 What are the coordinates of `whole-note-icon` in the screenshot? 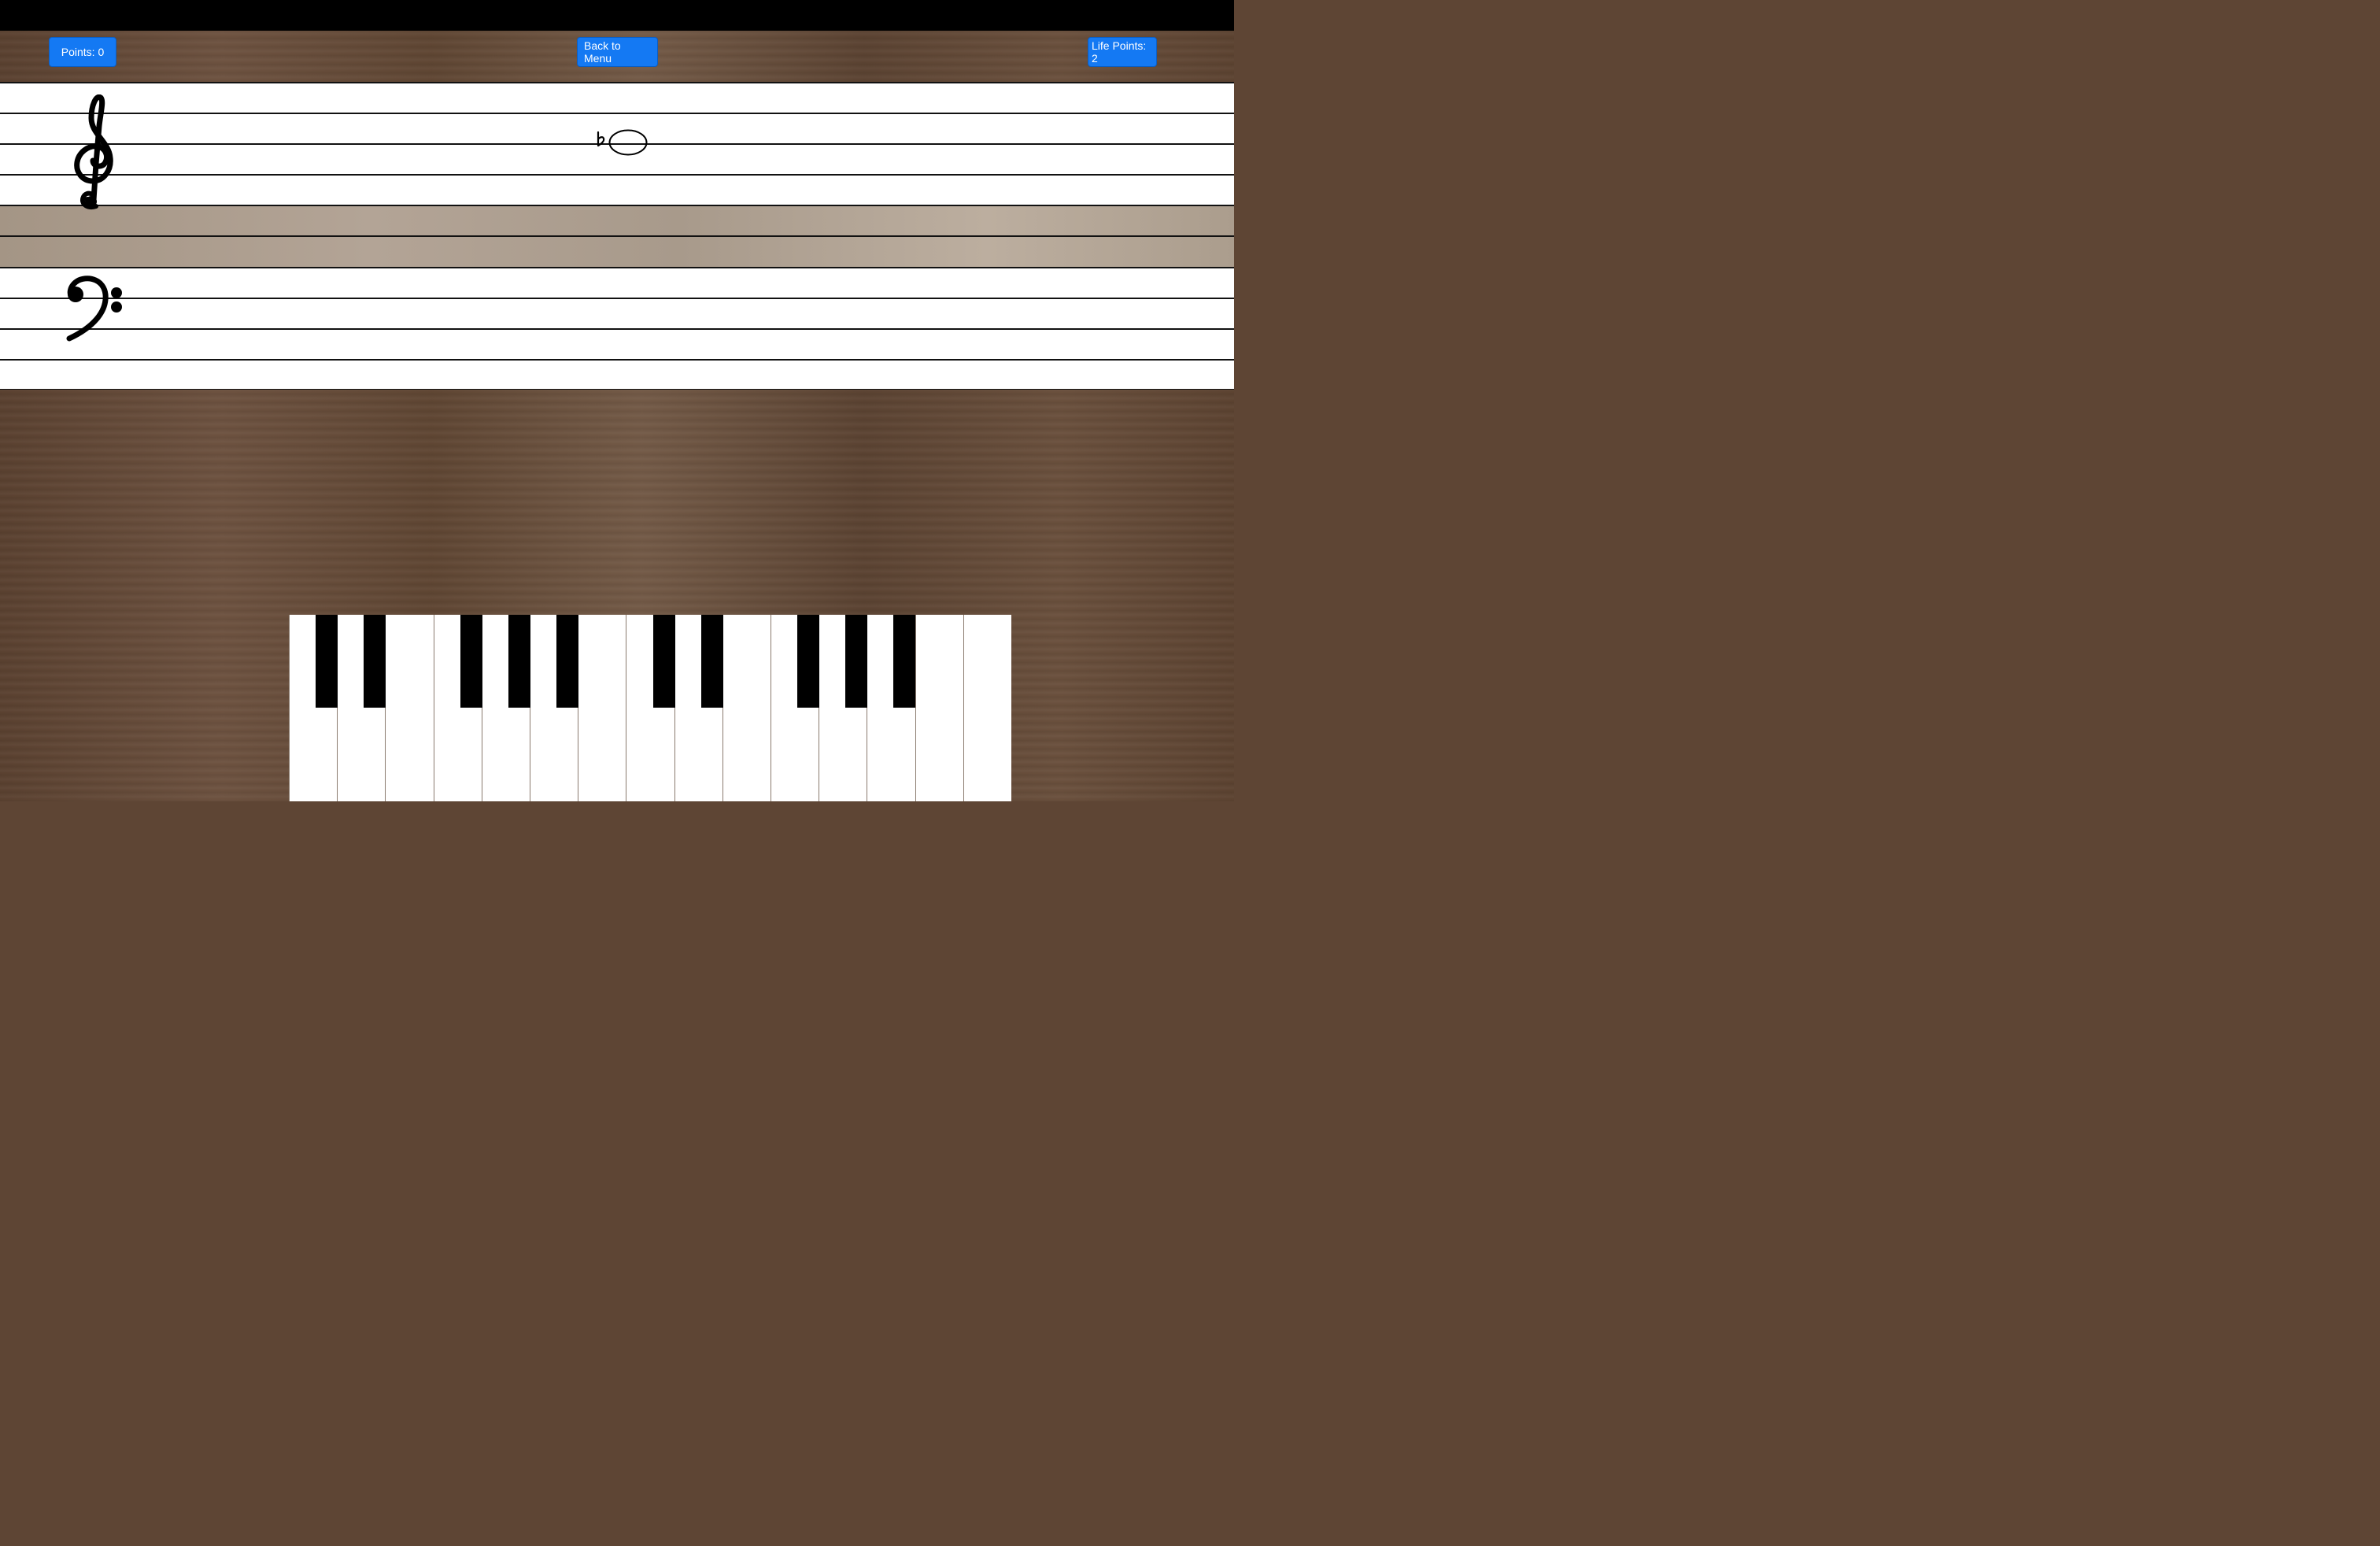 It's located at (628, 142).